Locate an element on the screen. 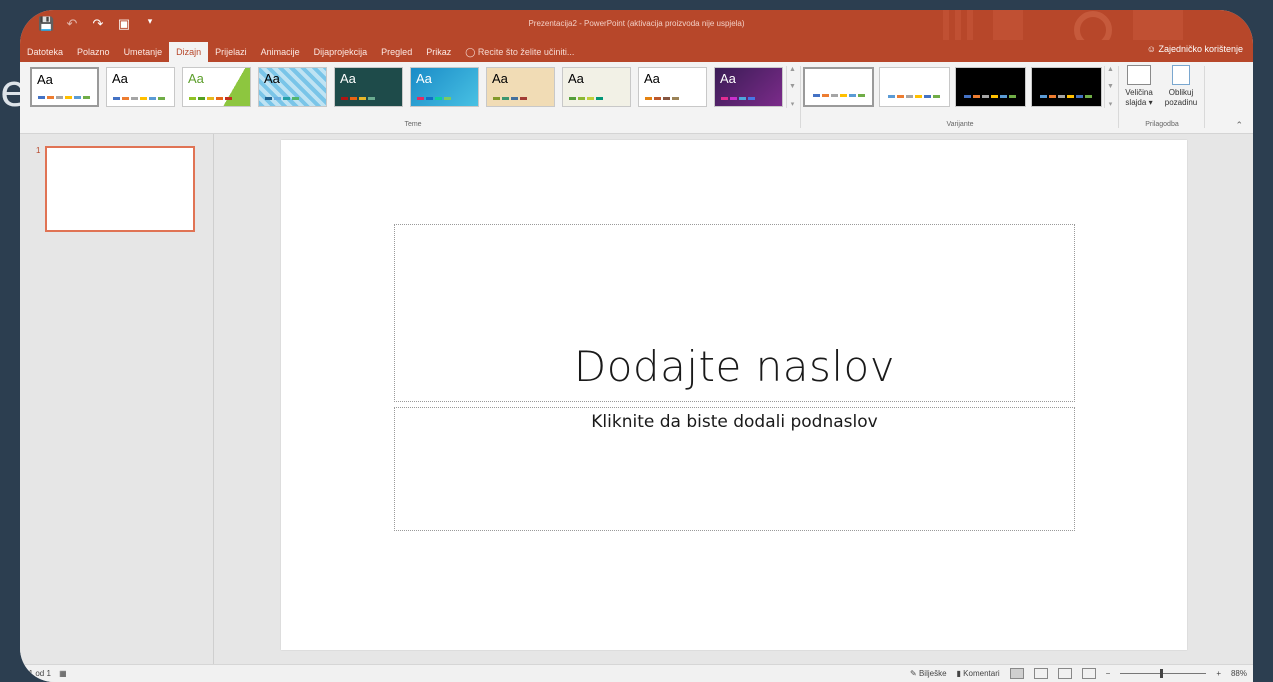 The height and width of the screenshot is (682, 1273). theme-facet: Aa is located at coordinates (216, 87).